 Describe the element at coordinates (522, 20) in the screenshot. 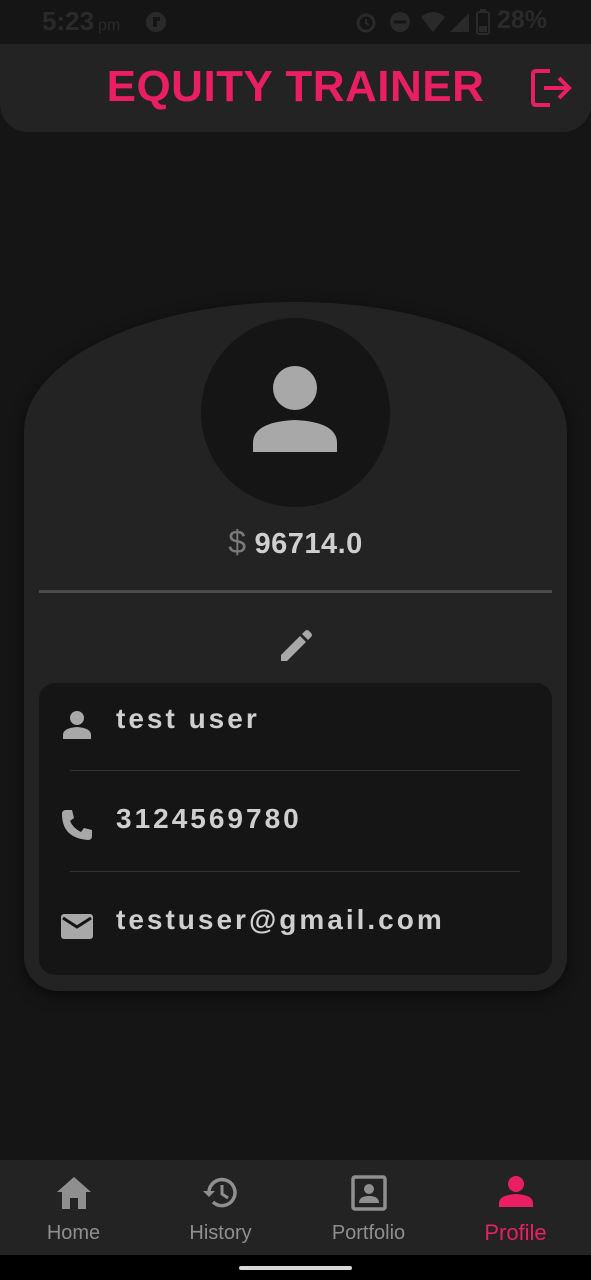

I see `battery-percent: 28%` at that location.